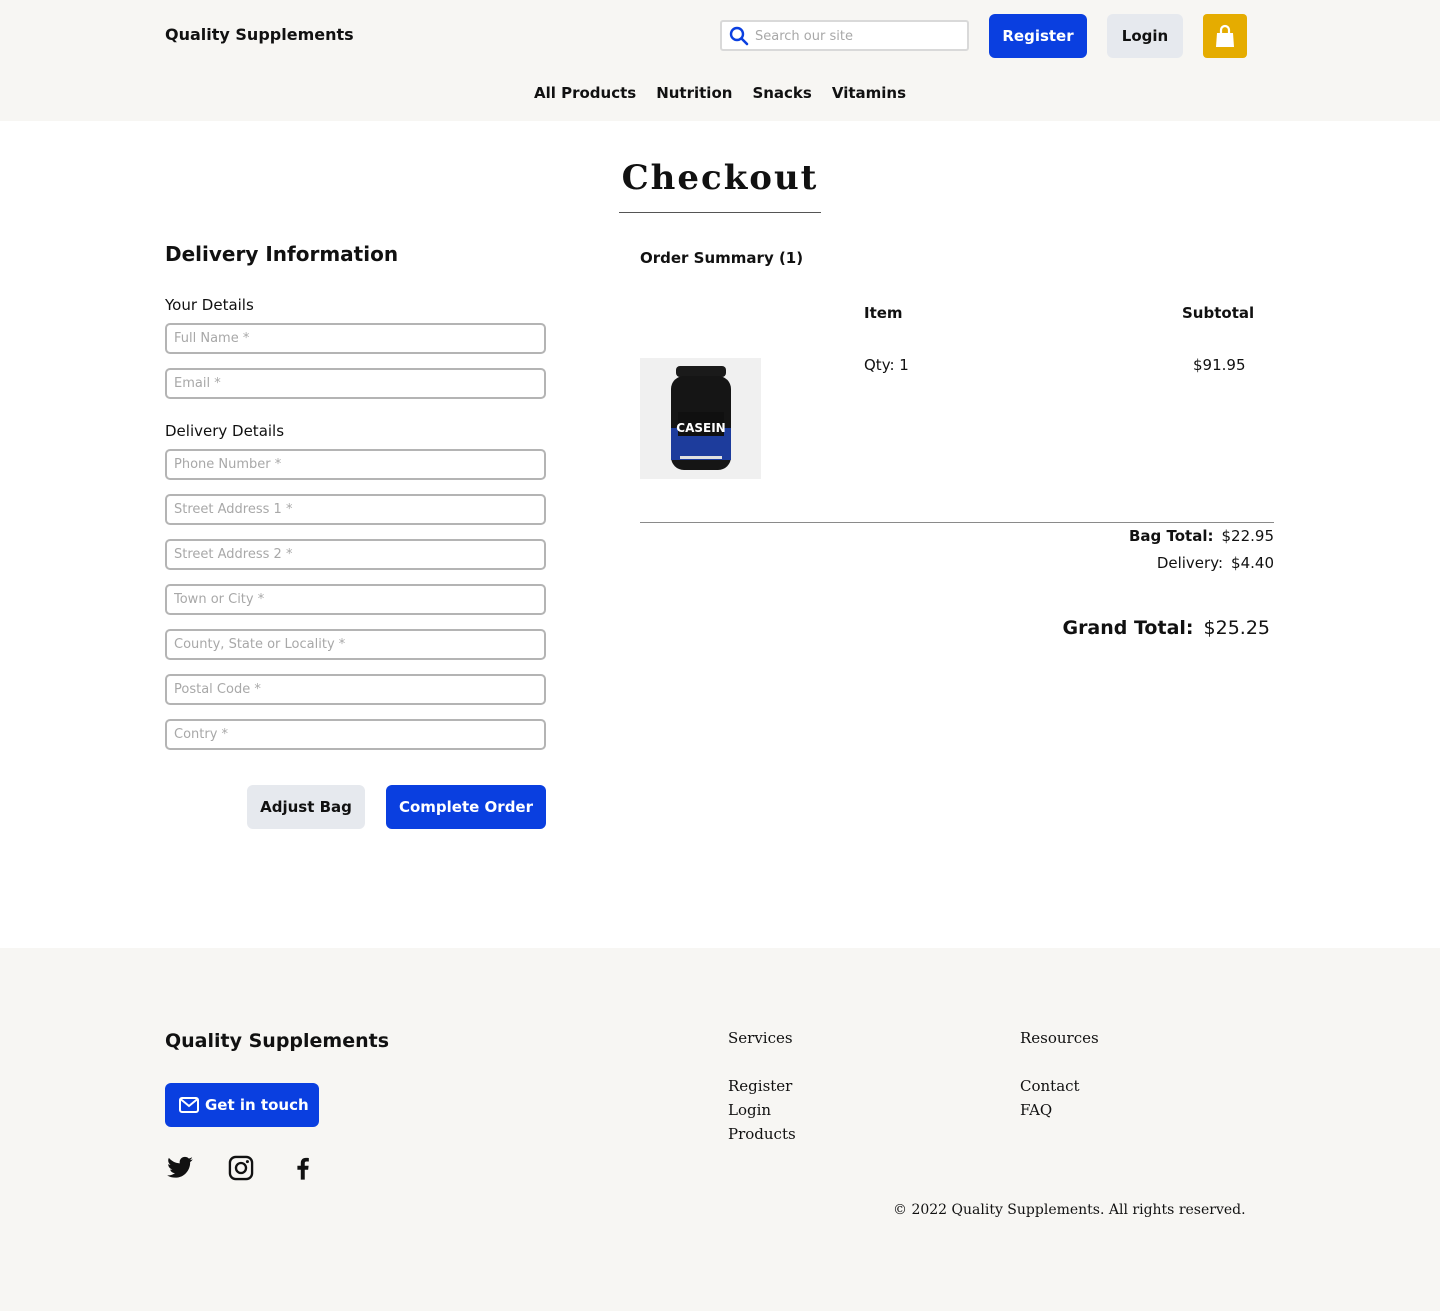 The image size is (1440, 1311). Describe the element at coordinates (749, 1110) in the screenshot. I see `footer-link-login: Login` at that location.